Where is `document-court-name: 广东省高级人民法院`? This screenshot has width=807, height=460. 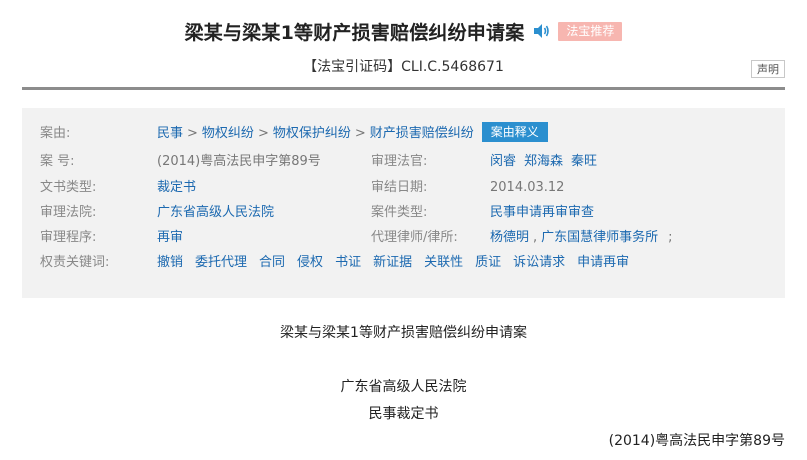 document-court-name: 广东省高级人民法院 is located at coordinates (403, 387).